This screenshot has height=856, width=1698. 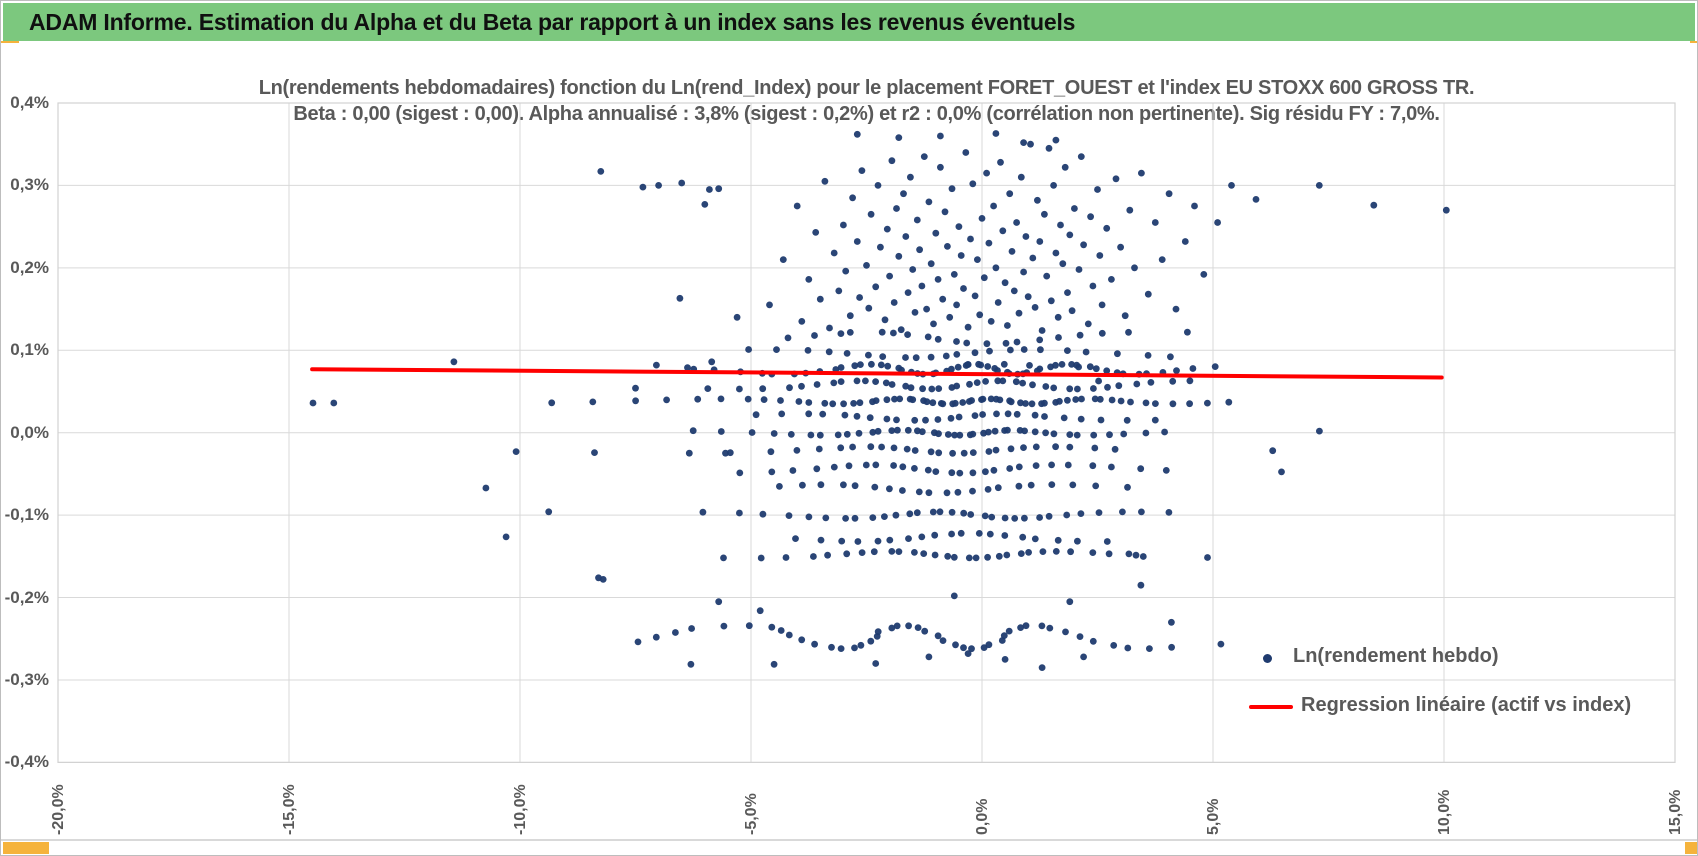 I want to click on x-tick-label: 0,0%, so click(x=982, y=816).